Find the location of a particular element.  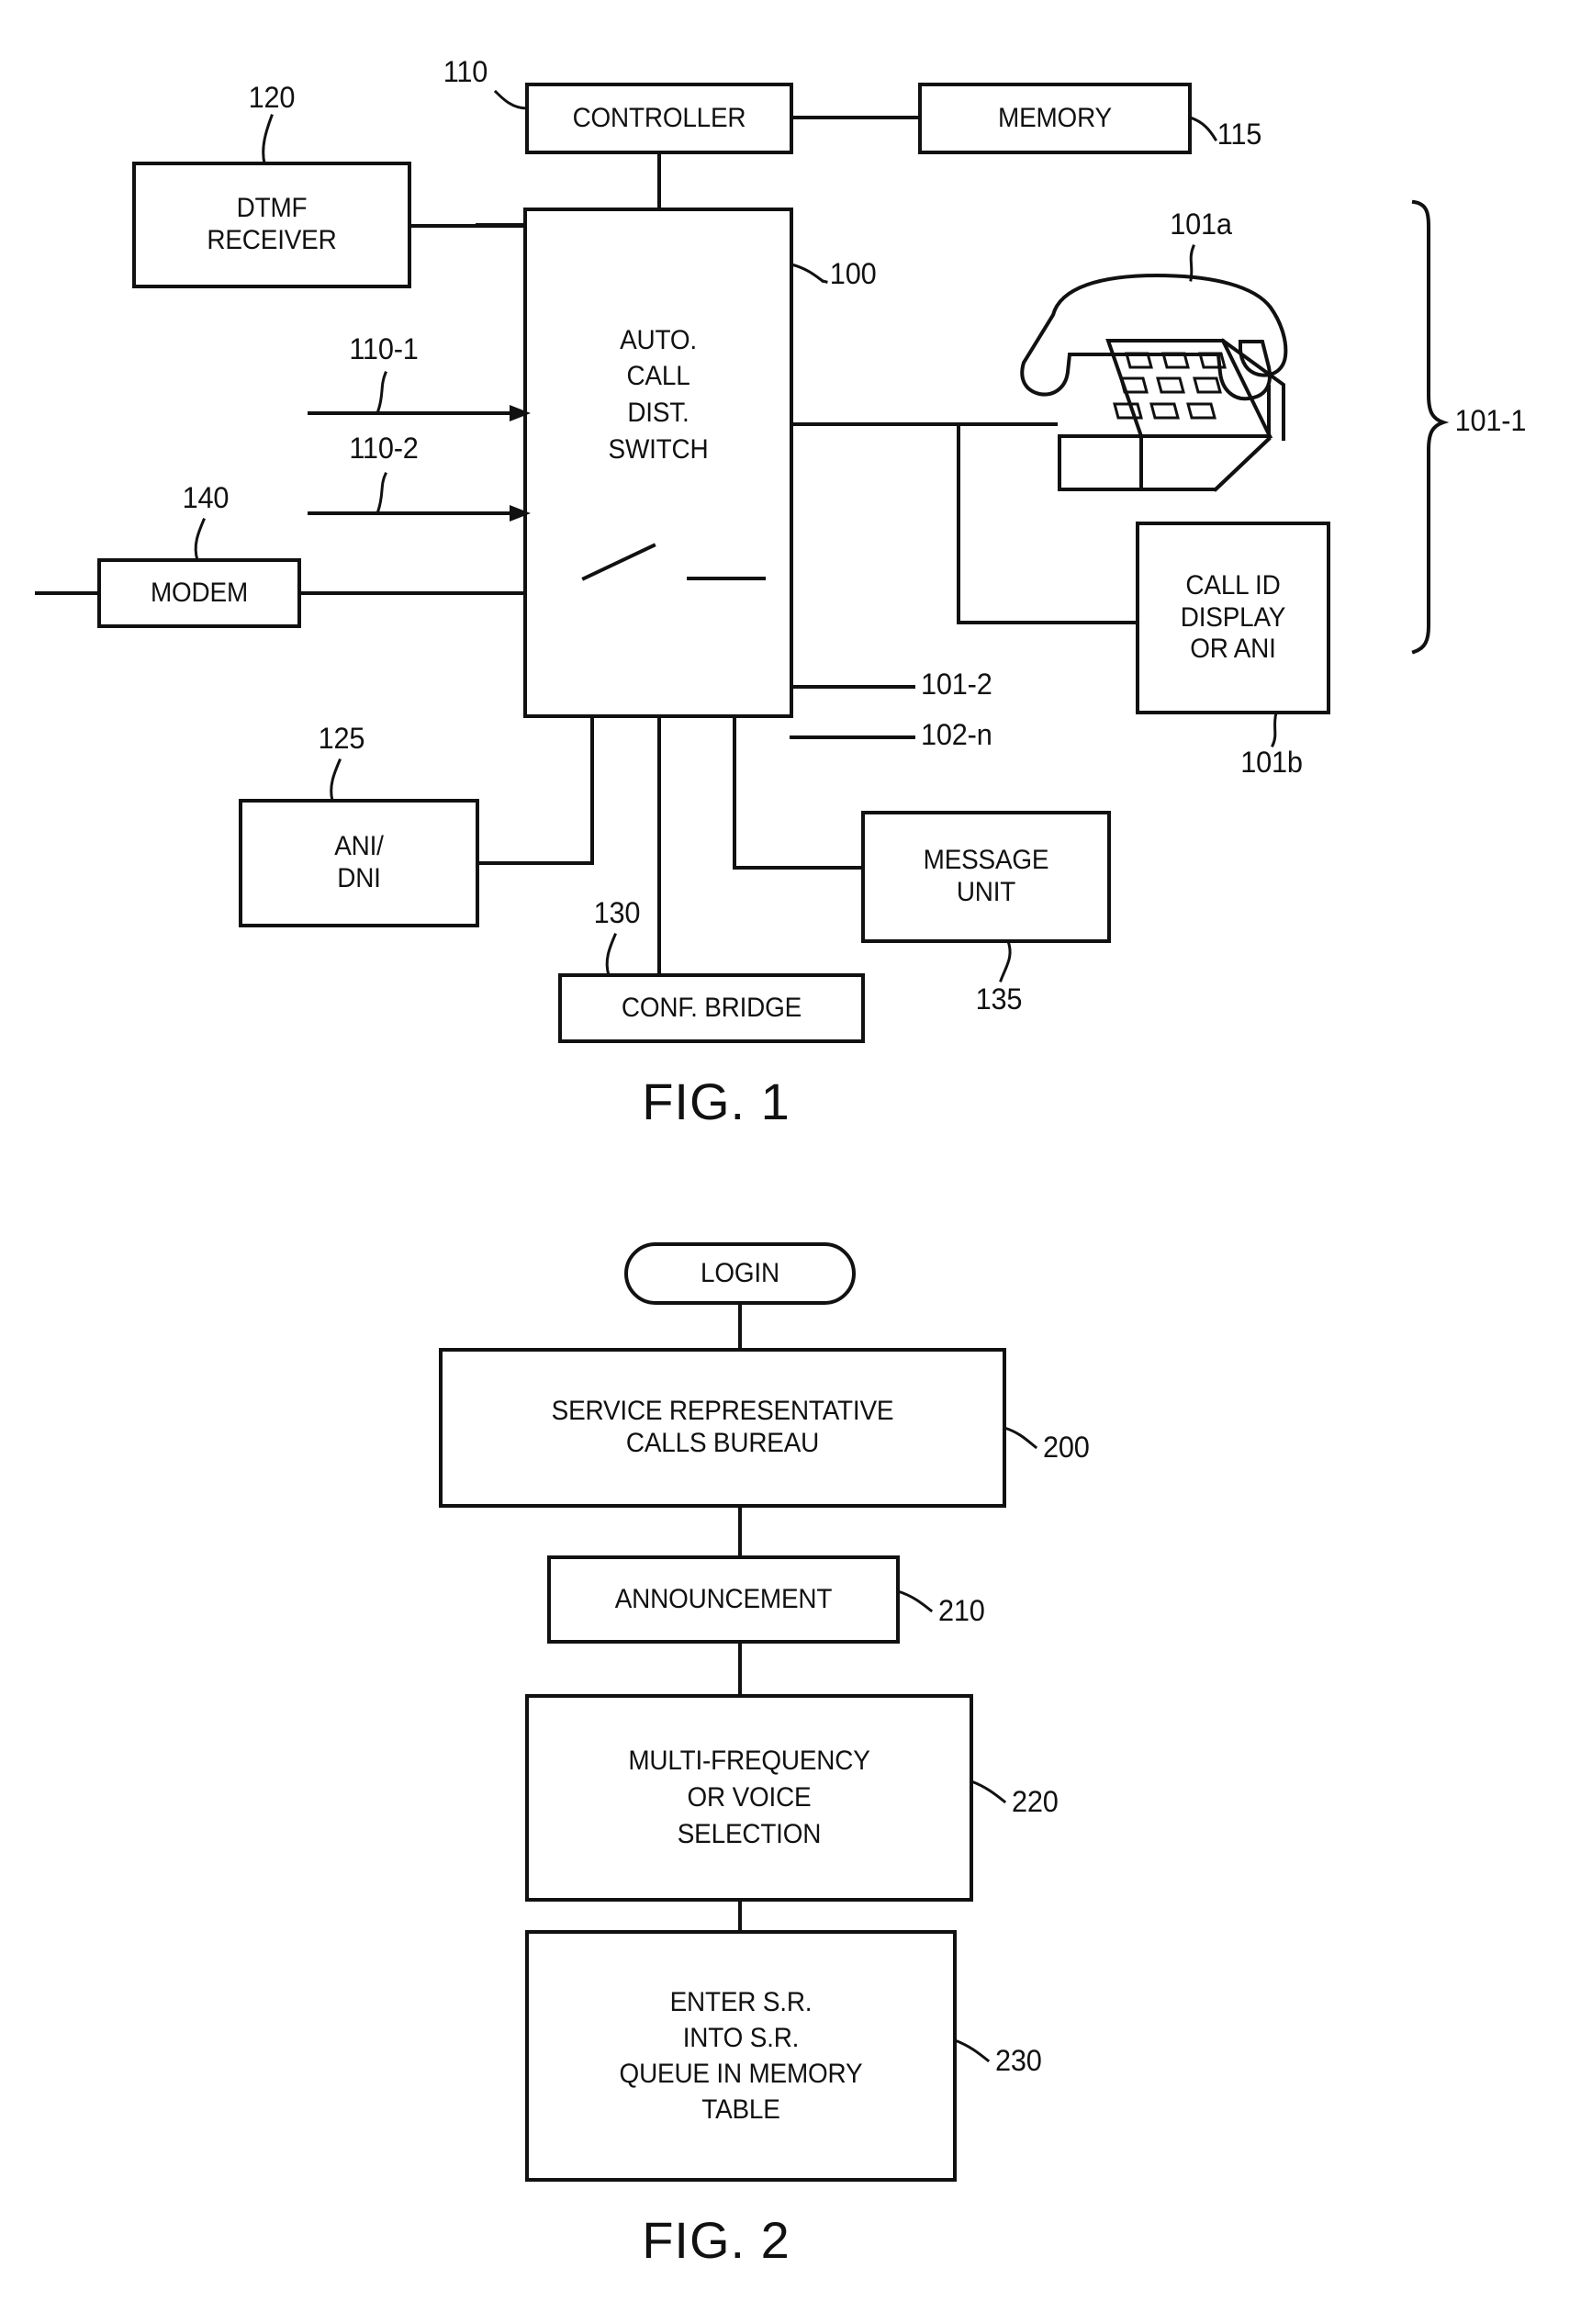

step-200-label: SERVICE REPRESENTATIVE CALLS BUREAU is located at coordinates (722, 1427).